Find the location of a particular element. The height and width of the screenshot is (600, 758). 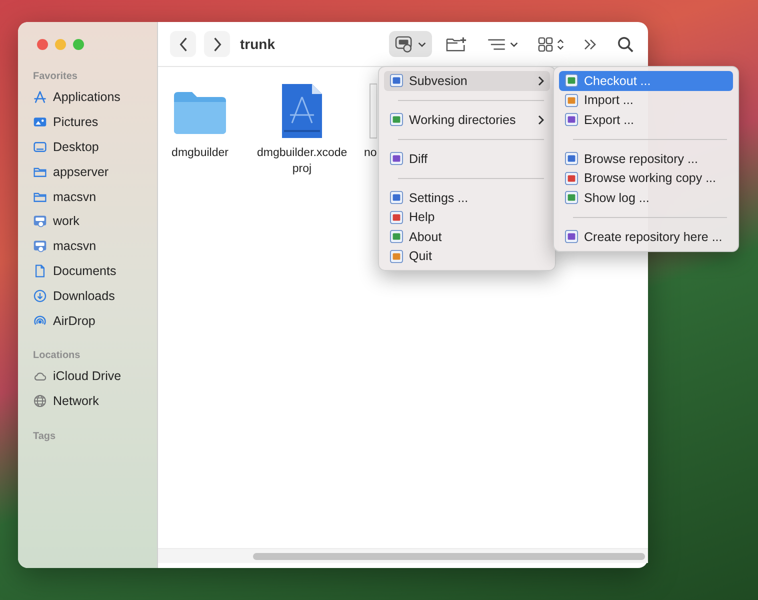

back-button is located at coordinates (183, 44).